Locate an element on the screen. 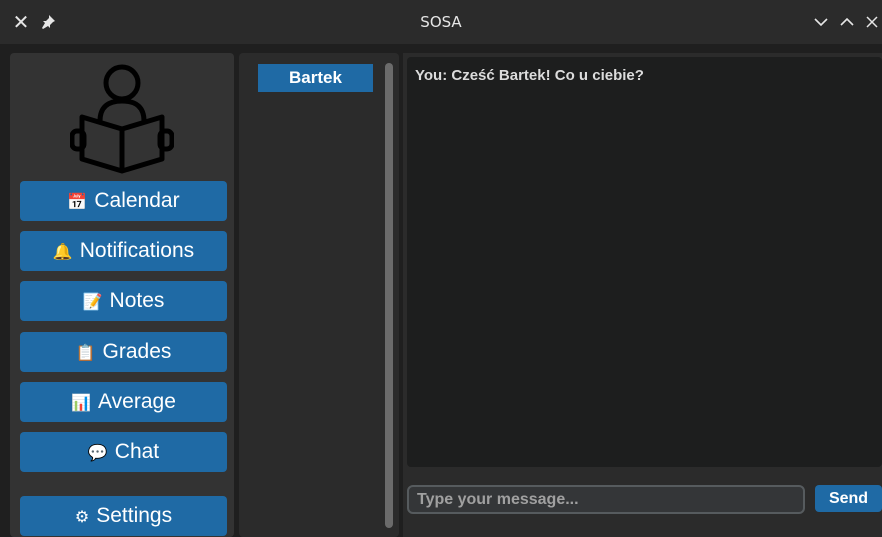 The image size is (882, 537). grades-button-label: Grades is located at coordinates (137, 351).